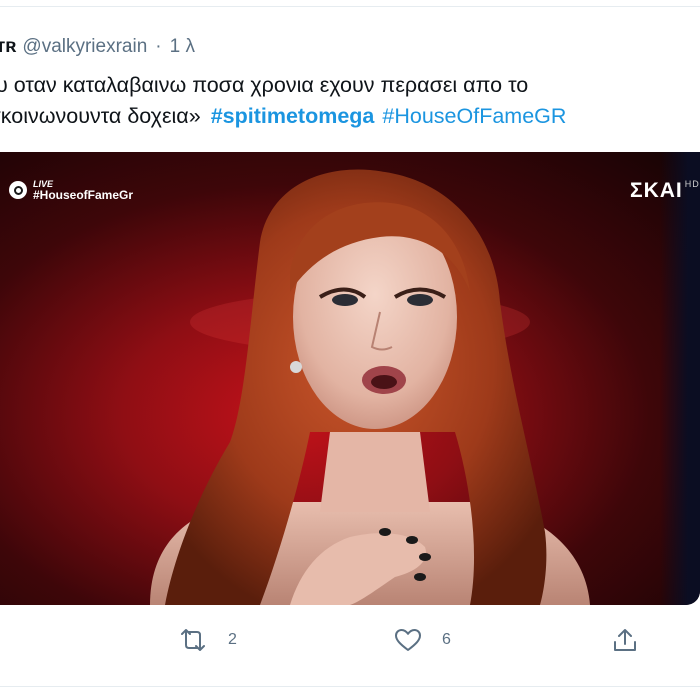  I want to click on bottom-divider, so click(350, 686).